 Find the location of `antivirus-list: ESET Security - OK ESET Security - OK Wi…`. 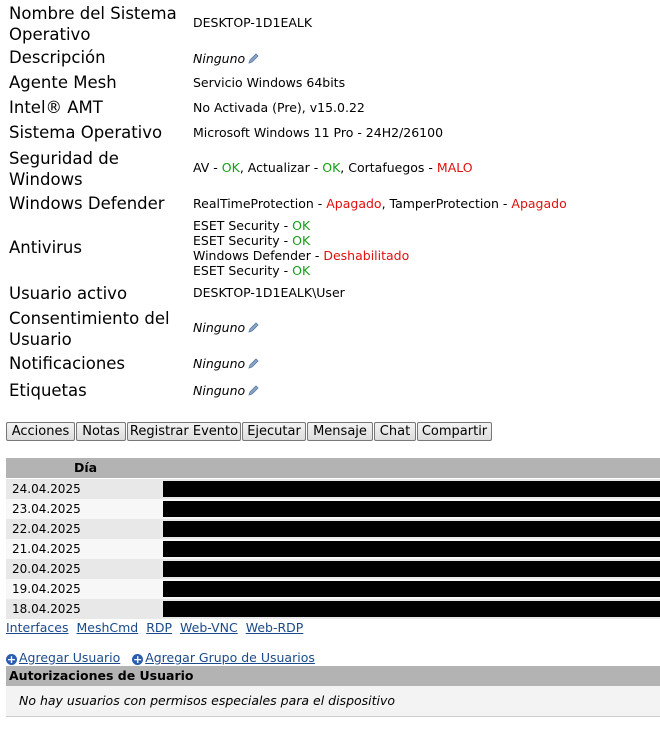

antivirus-list: ESET Security - OK ESET Security - OK Wi… is located at coordinates (423, 248).